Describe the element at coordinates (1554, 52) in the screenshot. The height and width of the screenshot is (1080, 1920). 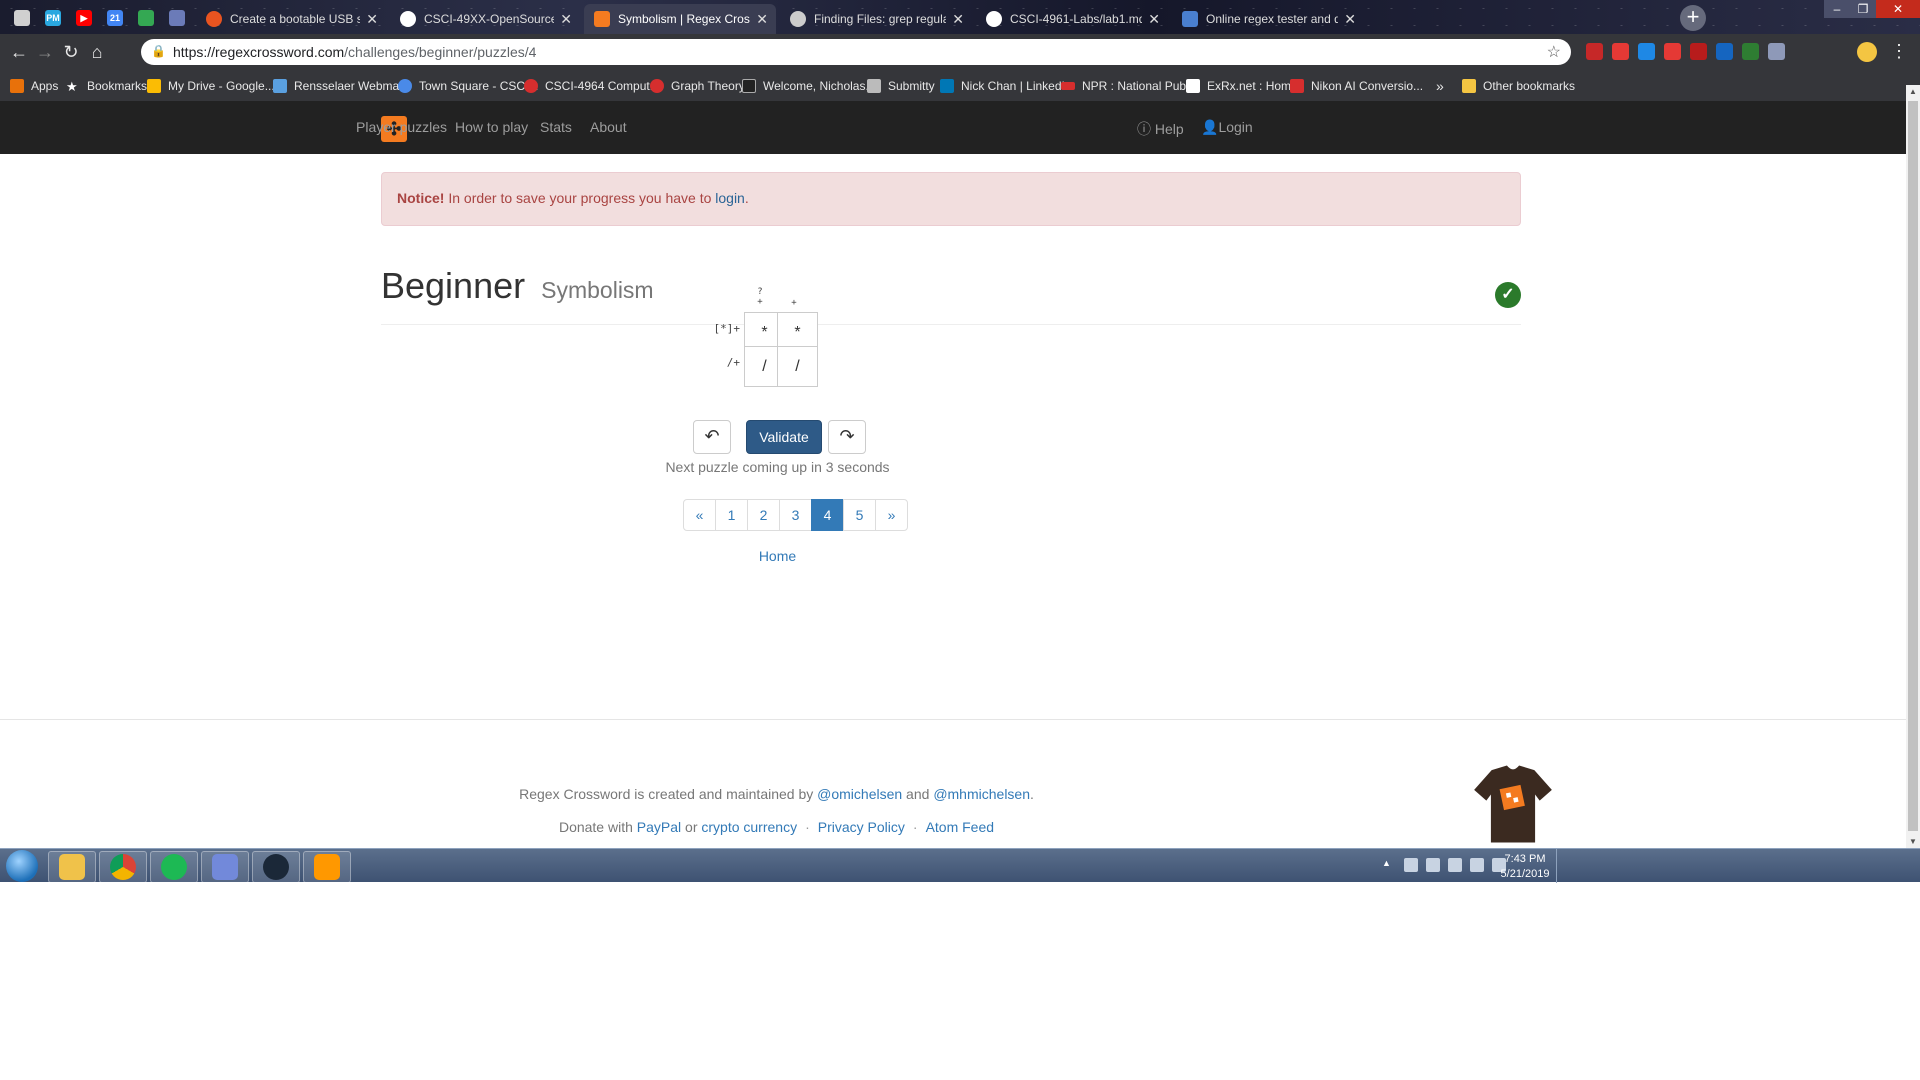
I see `bookmark-star-icon: ☆` at that location.